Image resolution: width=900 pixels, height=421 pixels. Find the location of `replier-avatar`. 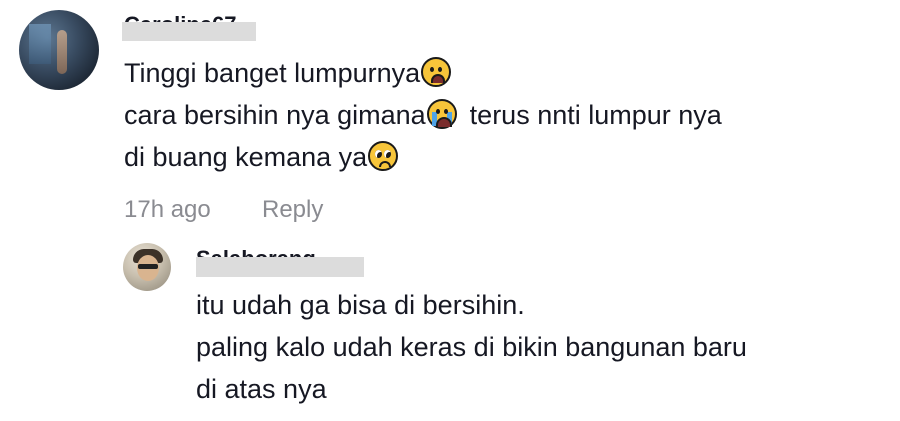

replier-avatar is located at coordinates (147, 267).